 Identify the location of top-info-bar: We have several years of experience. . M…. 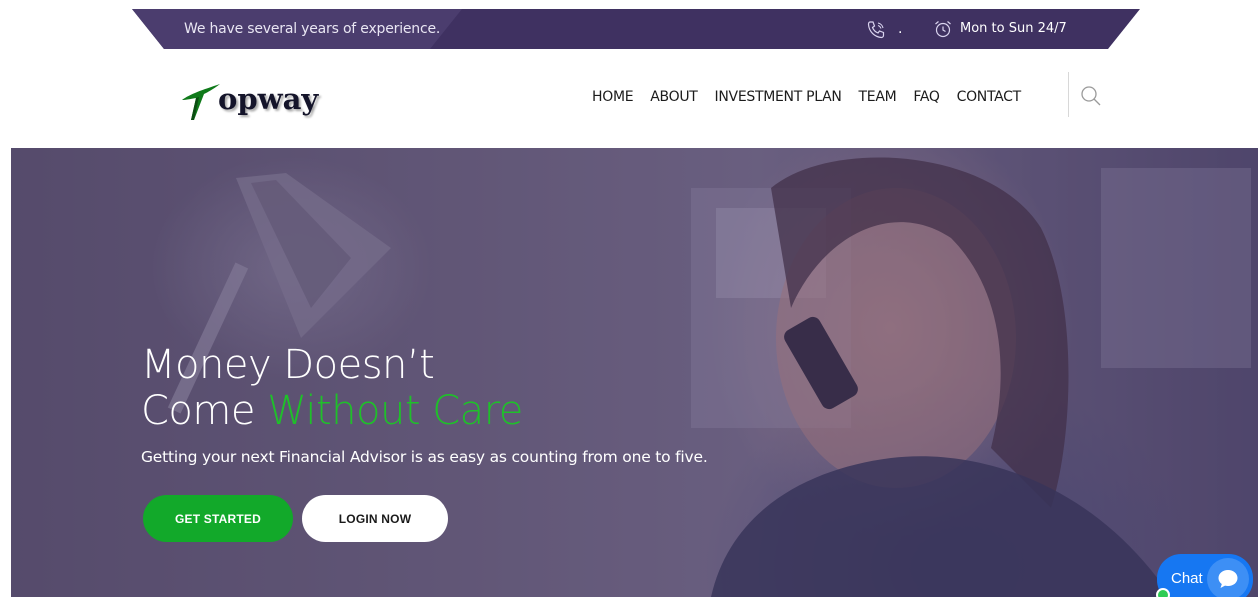
(636, 29).